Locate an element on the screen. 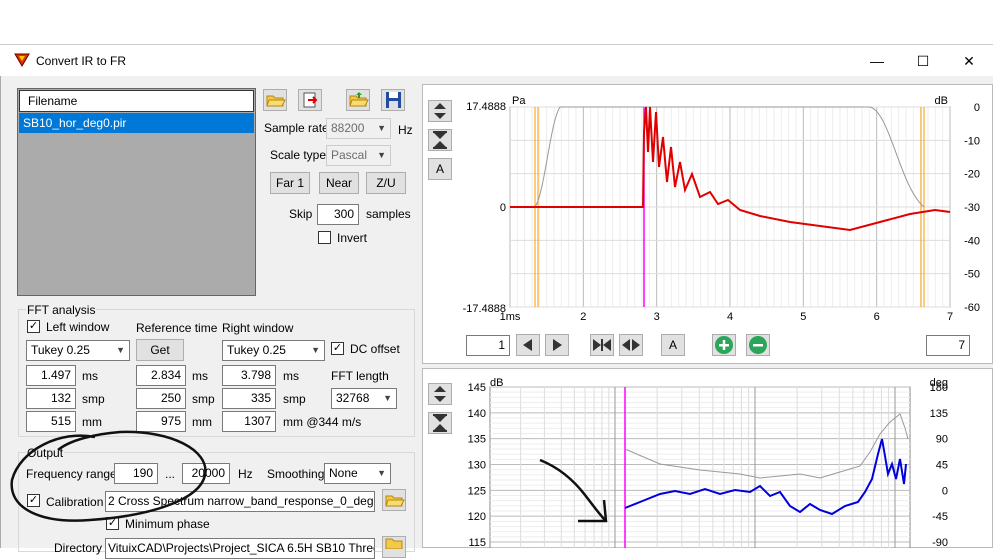 This screenshot has height=559, width=993. left-window-select: Tukey 0.25 ▼ is located at coordinates (78, 350).